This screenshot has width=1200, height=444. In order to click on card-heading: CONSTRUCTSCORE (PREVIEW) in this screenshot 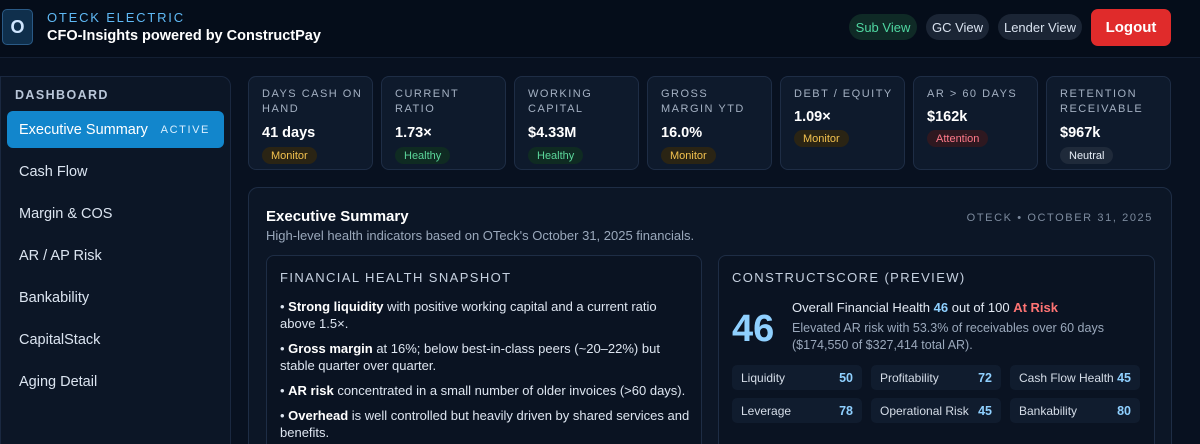, I will do `click(849, 277)`.